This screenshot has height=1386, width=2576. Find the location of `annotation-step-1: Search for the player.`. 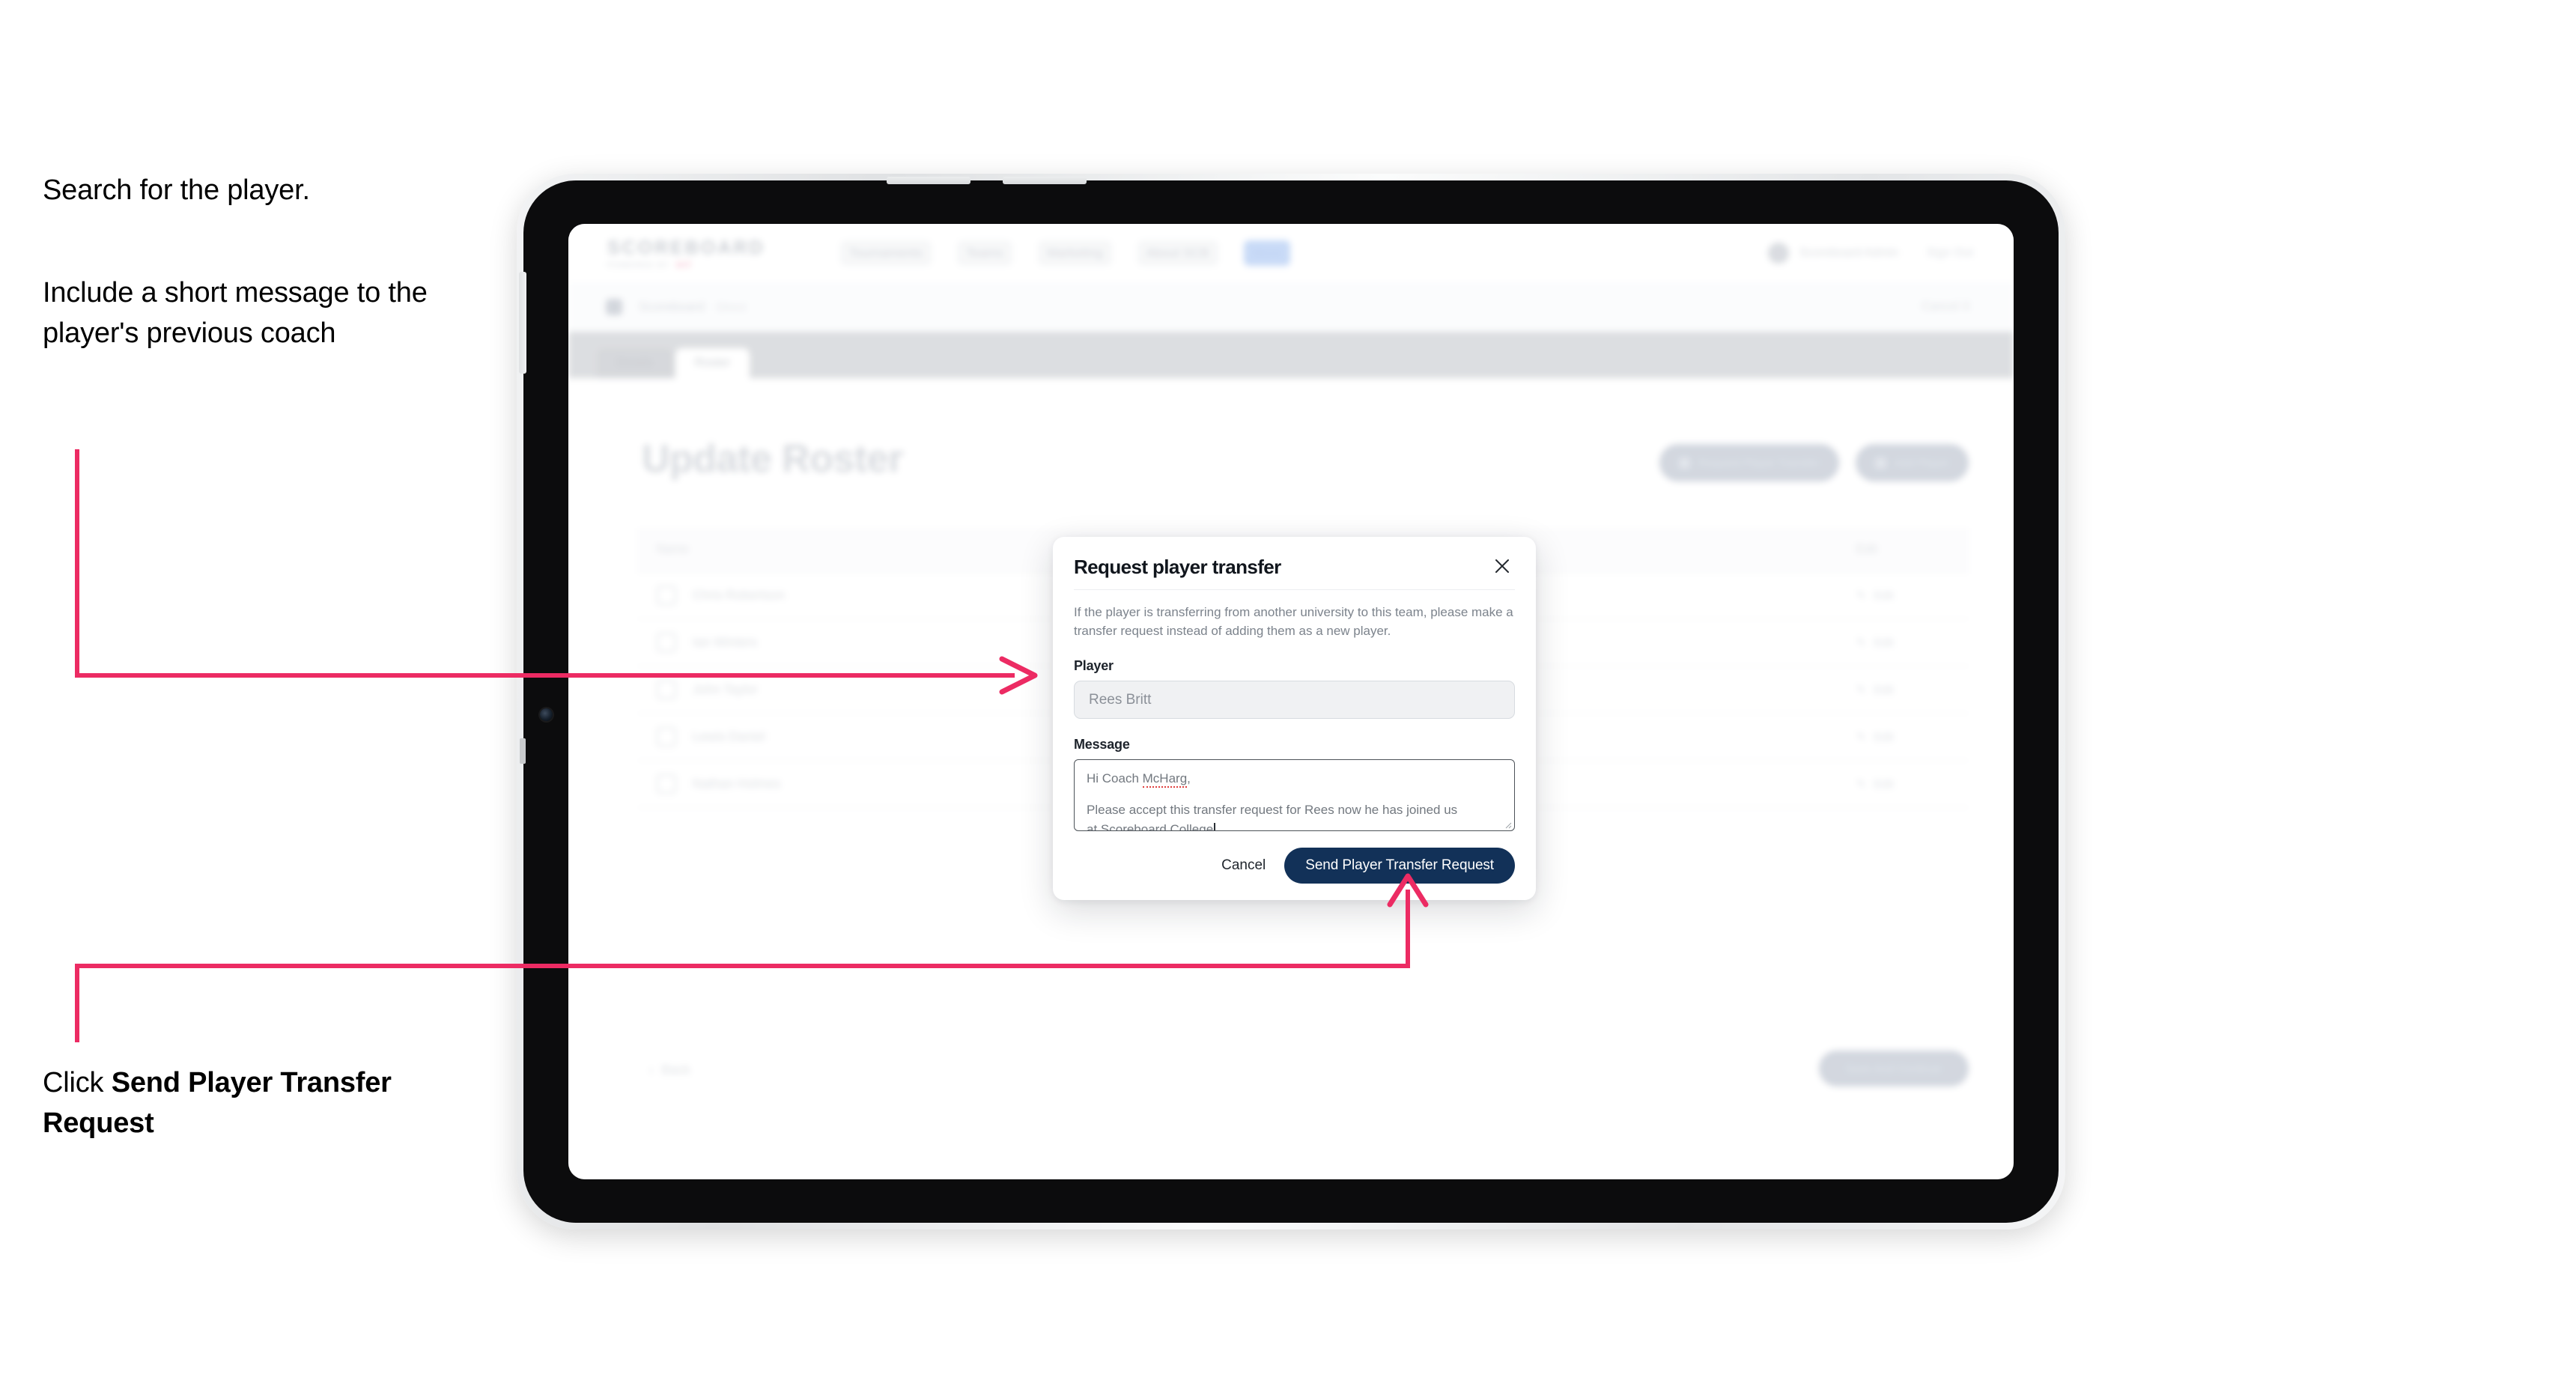

annotation-step-1: Search for the player. is located at coordinates (176, 190).